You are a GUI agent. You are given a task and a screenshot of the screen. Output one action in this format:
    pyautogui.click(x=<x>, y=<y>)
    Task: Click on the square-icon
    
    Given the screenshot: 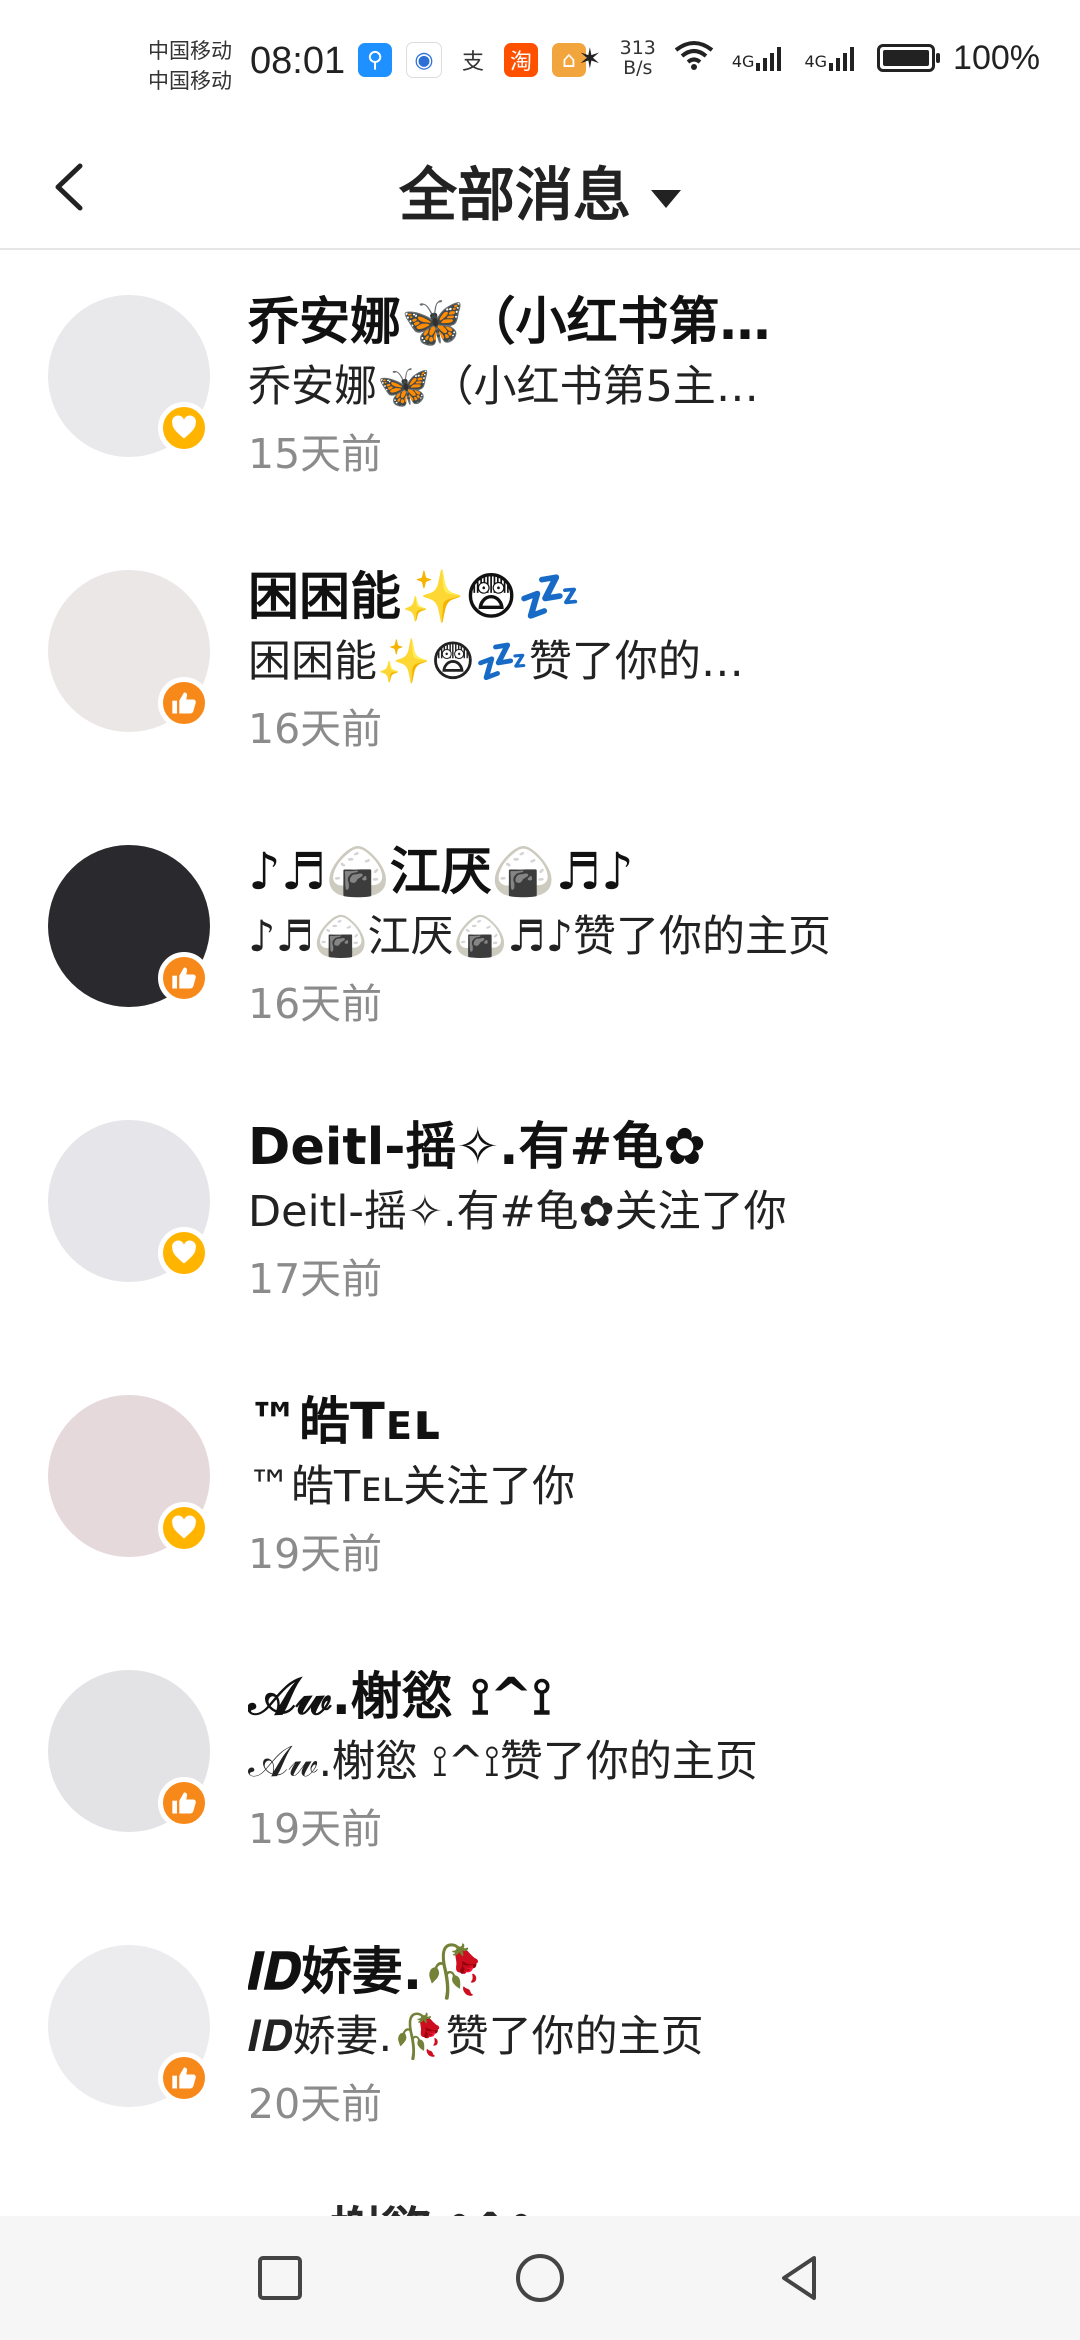 What is the action you would take?
    pyautogui.click(x=280, y=2278)
    